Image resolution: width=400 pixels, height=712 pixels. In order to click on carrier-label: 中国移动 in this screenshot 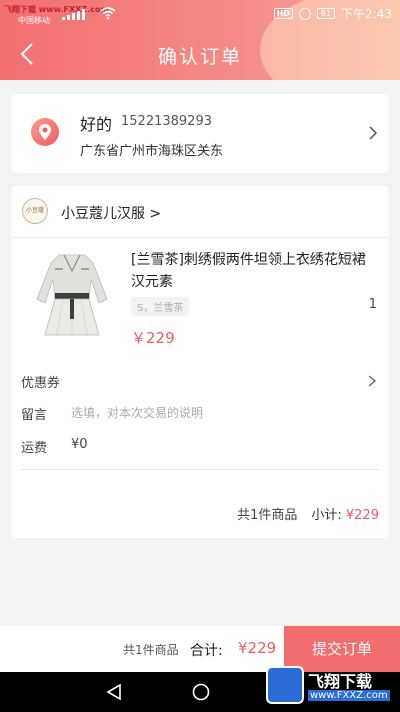, I will do `click(34, 20)`.